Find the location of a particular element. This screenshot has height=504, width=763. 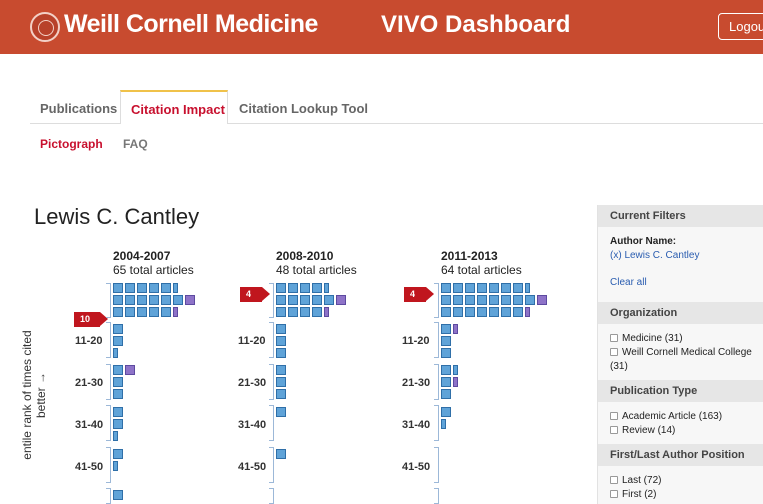

tab-publications: Publications is located at coordinates (75, 106).